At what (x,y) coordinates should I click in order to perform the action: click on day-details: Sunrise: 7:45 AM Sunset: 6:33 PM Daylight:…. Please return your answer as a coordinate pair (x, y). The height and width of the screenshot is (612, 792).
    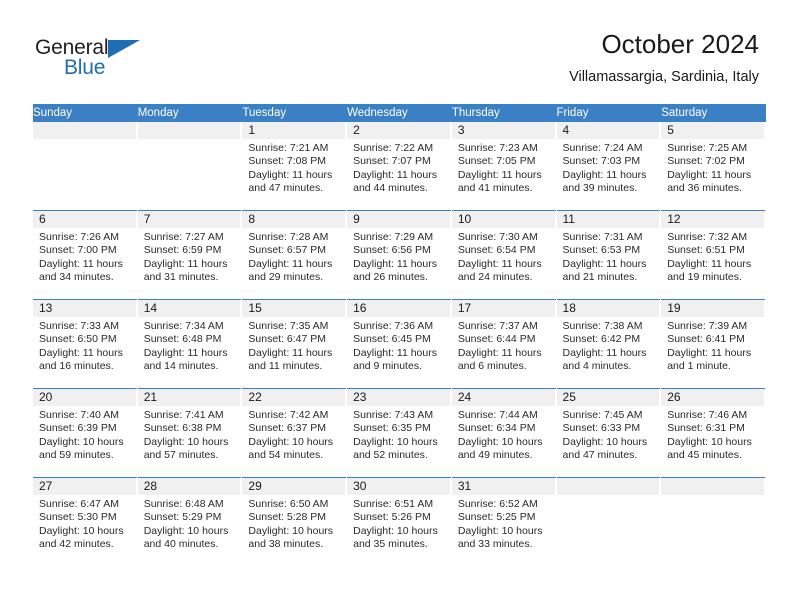
    Looking at the image, I should click on (609, 434).